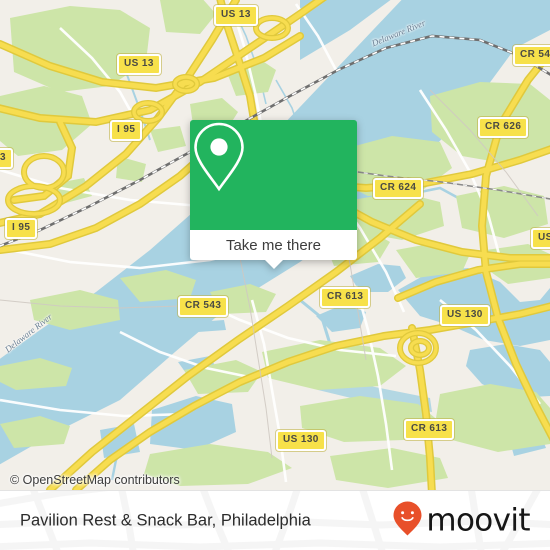  Describe the element at coordinates (407, 521) in the screenshot. I see `moovit-pin-smiley-icon` at that location.